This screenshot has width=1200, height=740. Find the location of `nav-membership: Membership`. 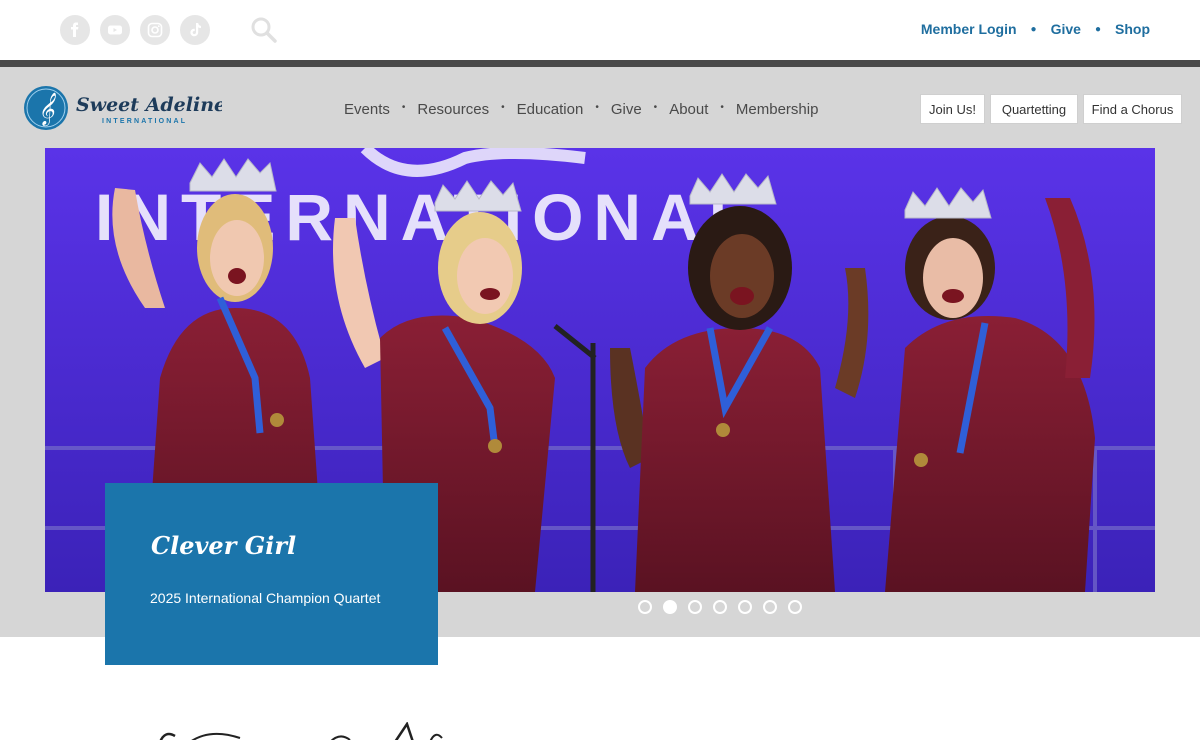

nav-membership: Membership is located at coordinates (777, 109).